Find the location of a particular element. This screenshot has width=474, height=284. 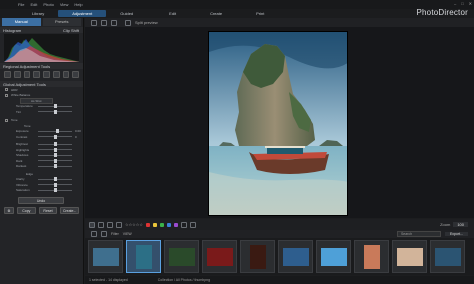

grid-view-icon is located at coordinates (94, 22).